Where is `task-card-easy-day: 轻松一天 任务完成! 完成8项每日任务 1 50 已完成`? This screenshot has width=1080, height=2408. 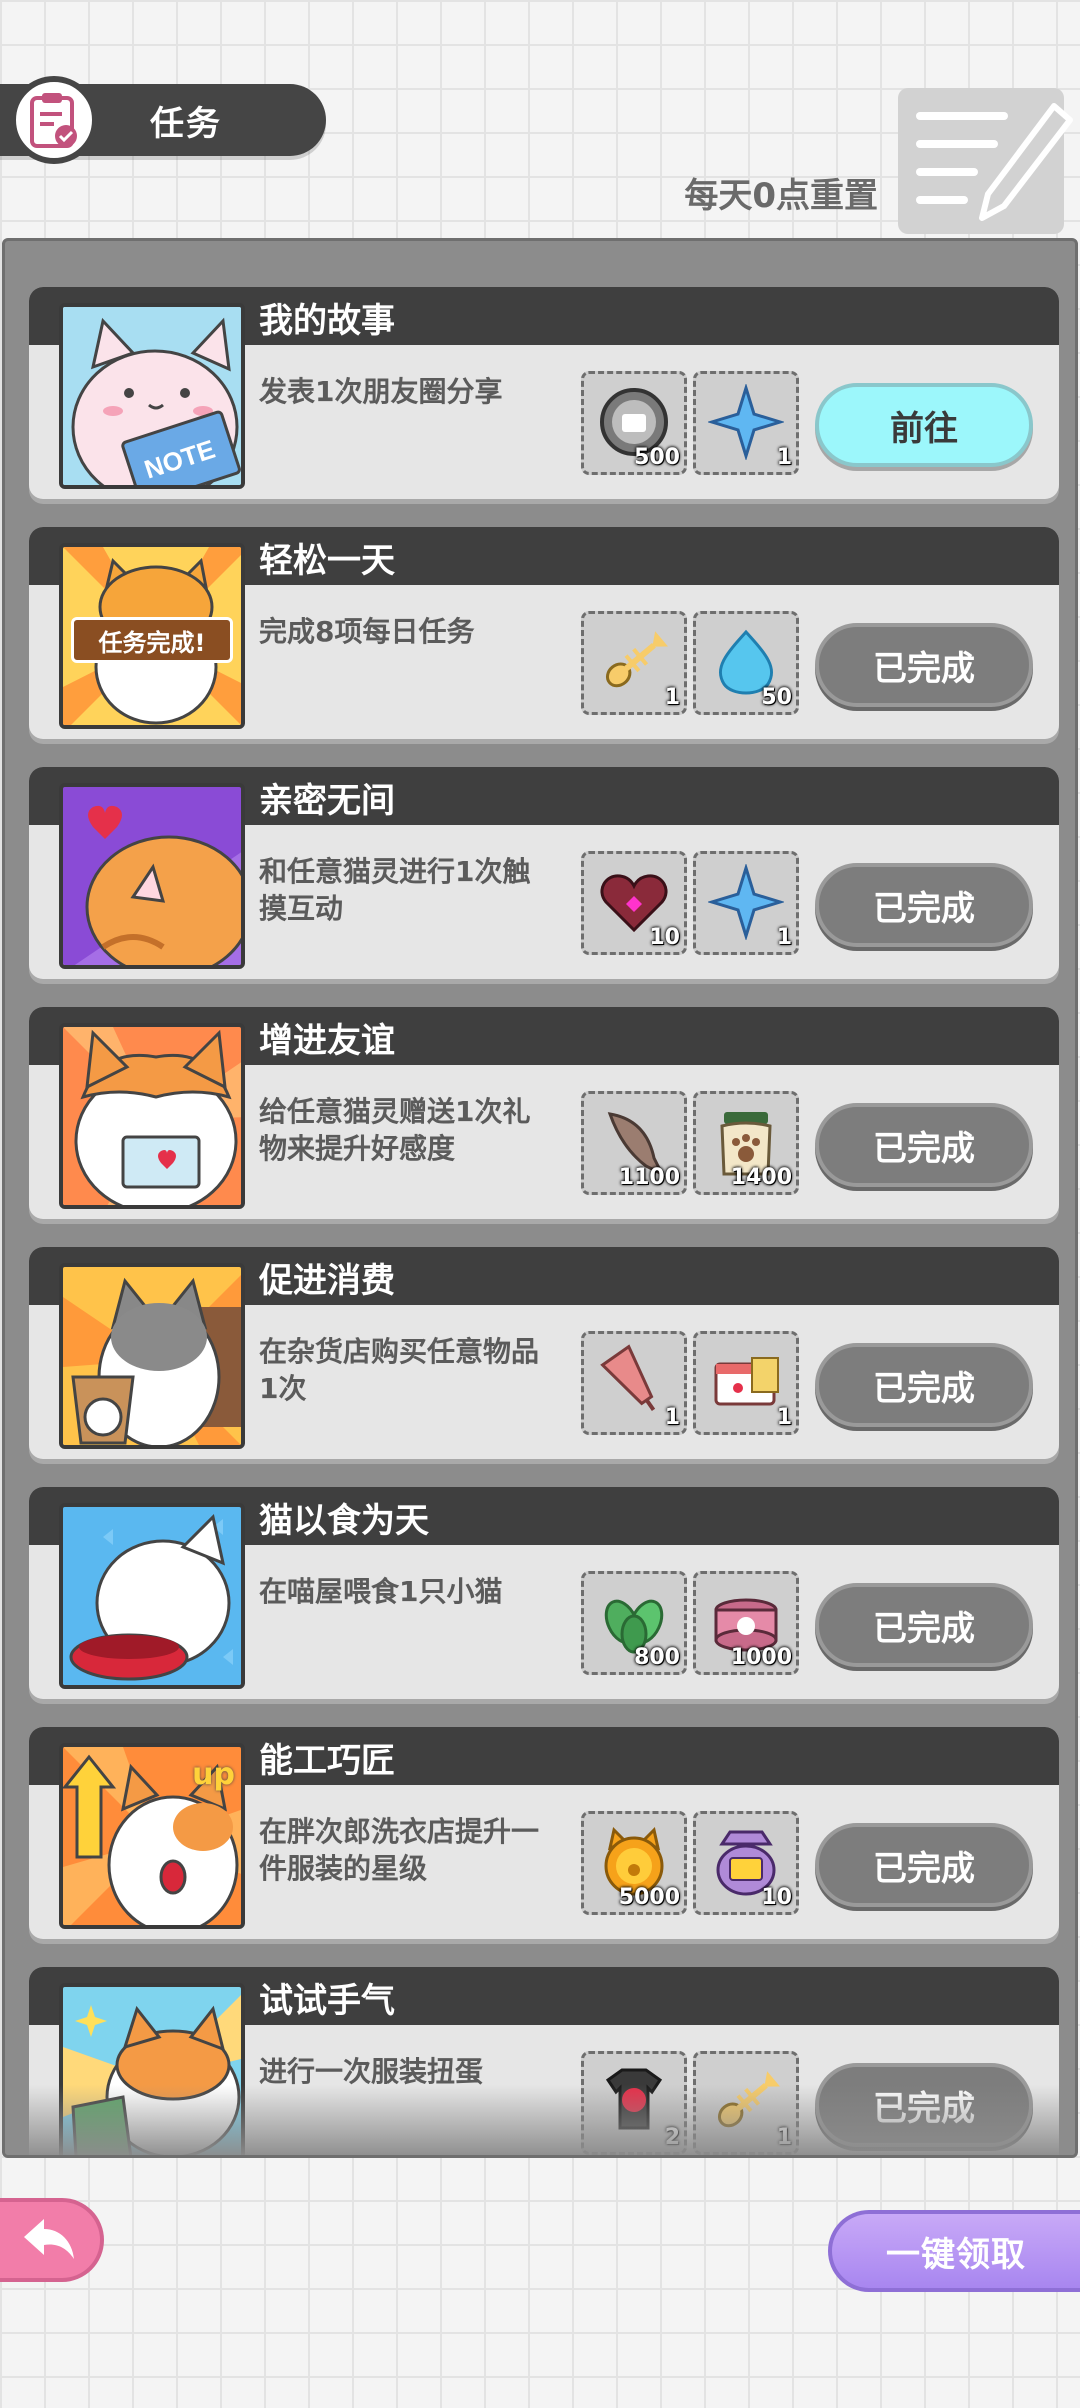 task-card-easy-day: 轻松一天 任务完成! 完成8项每日任务 1 50 已完成 is located at coordinates (544, 633).